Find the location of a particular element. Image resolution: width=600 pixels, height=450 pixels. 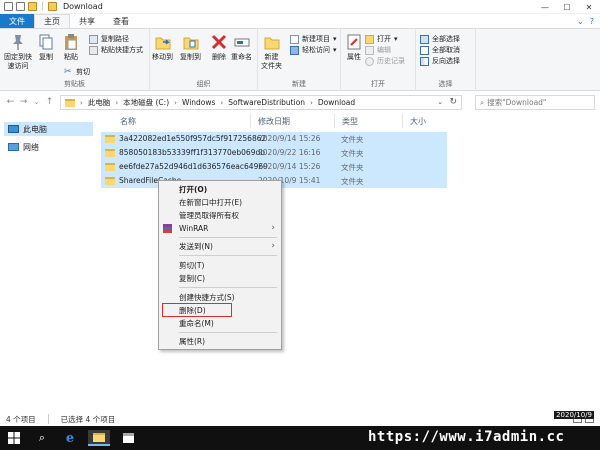

address-dropdown-icon: ⌄ is located at coordinates (440, 102).